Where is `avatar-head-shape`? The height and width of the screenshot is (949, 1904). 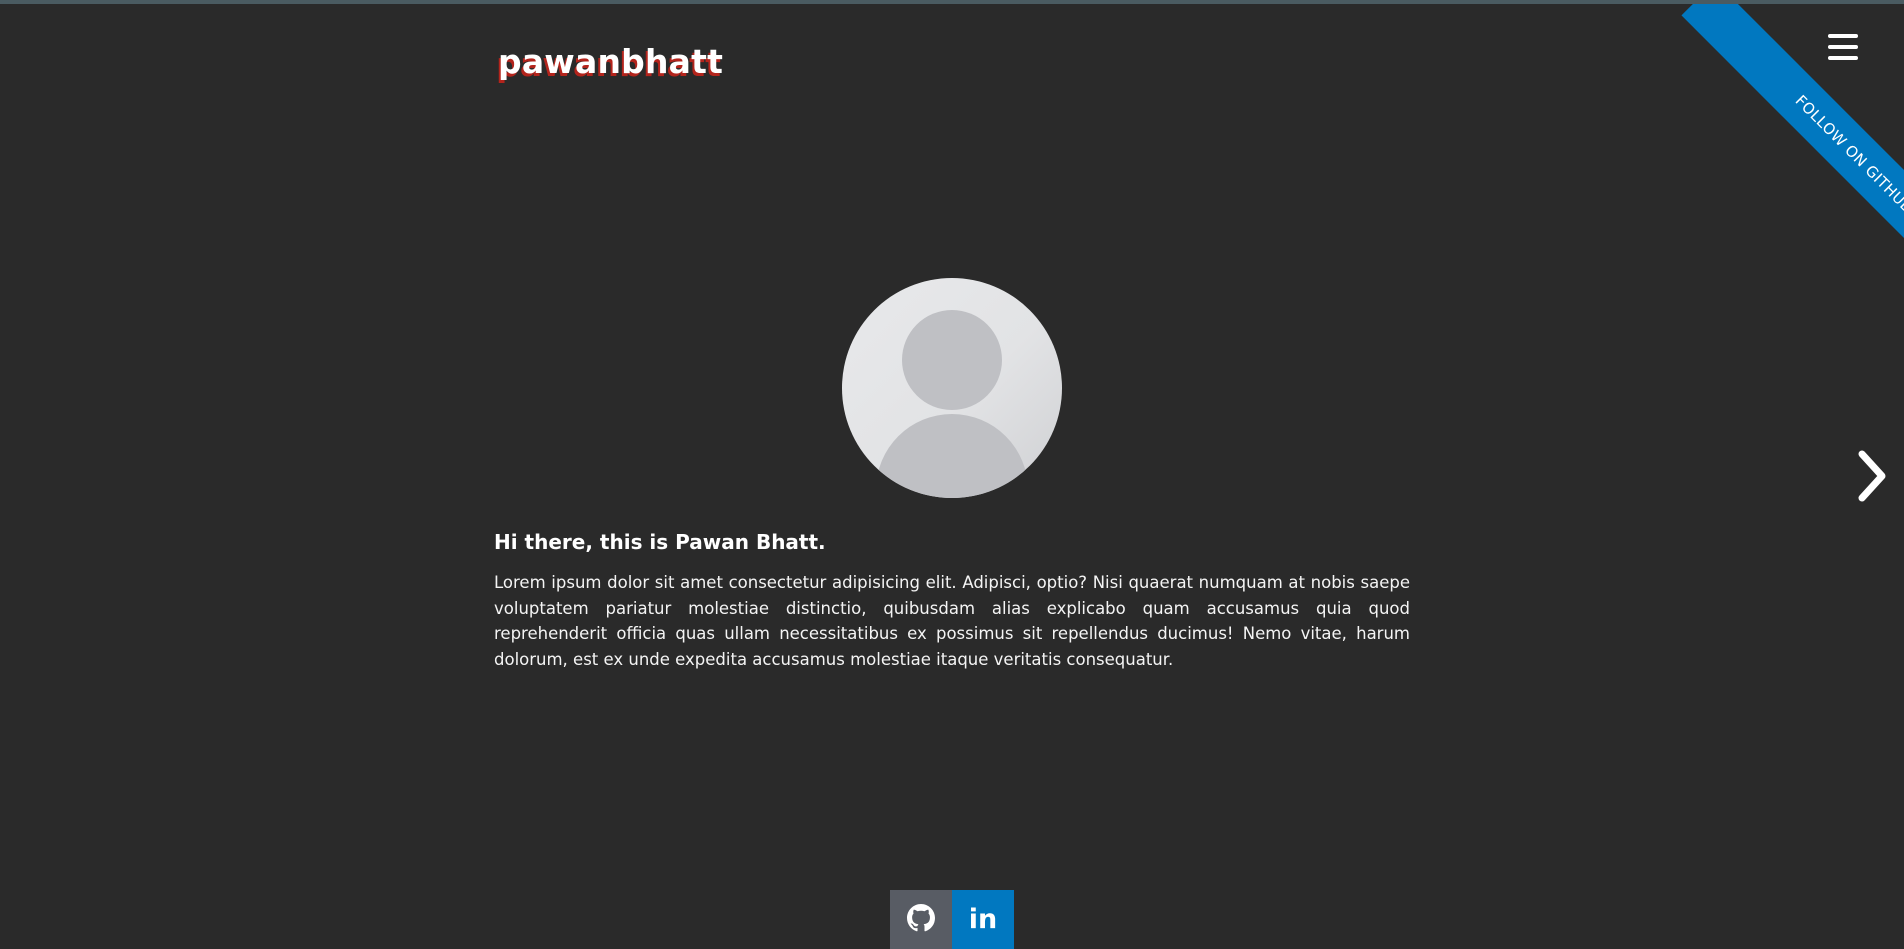 avatar-head-shape is located at coordinates (952, 360).